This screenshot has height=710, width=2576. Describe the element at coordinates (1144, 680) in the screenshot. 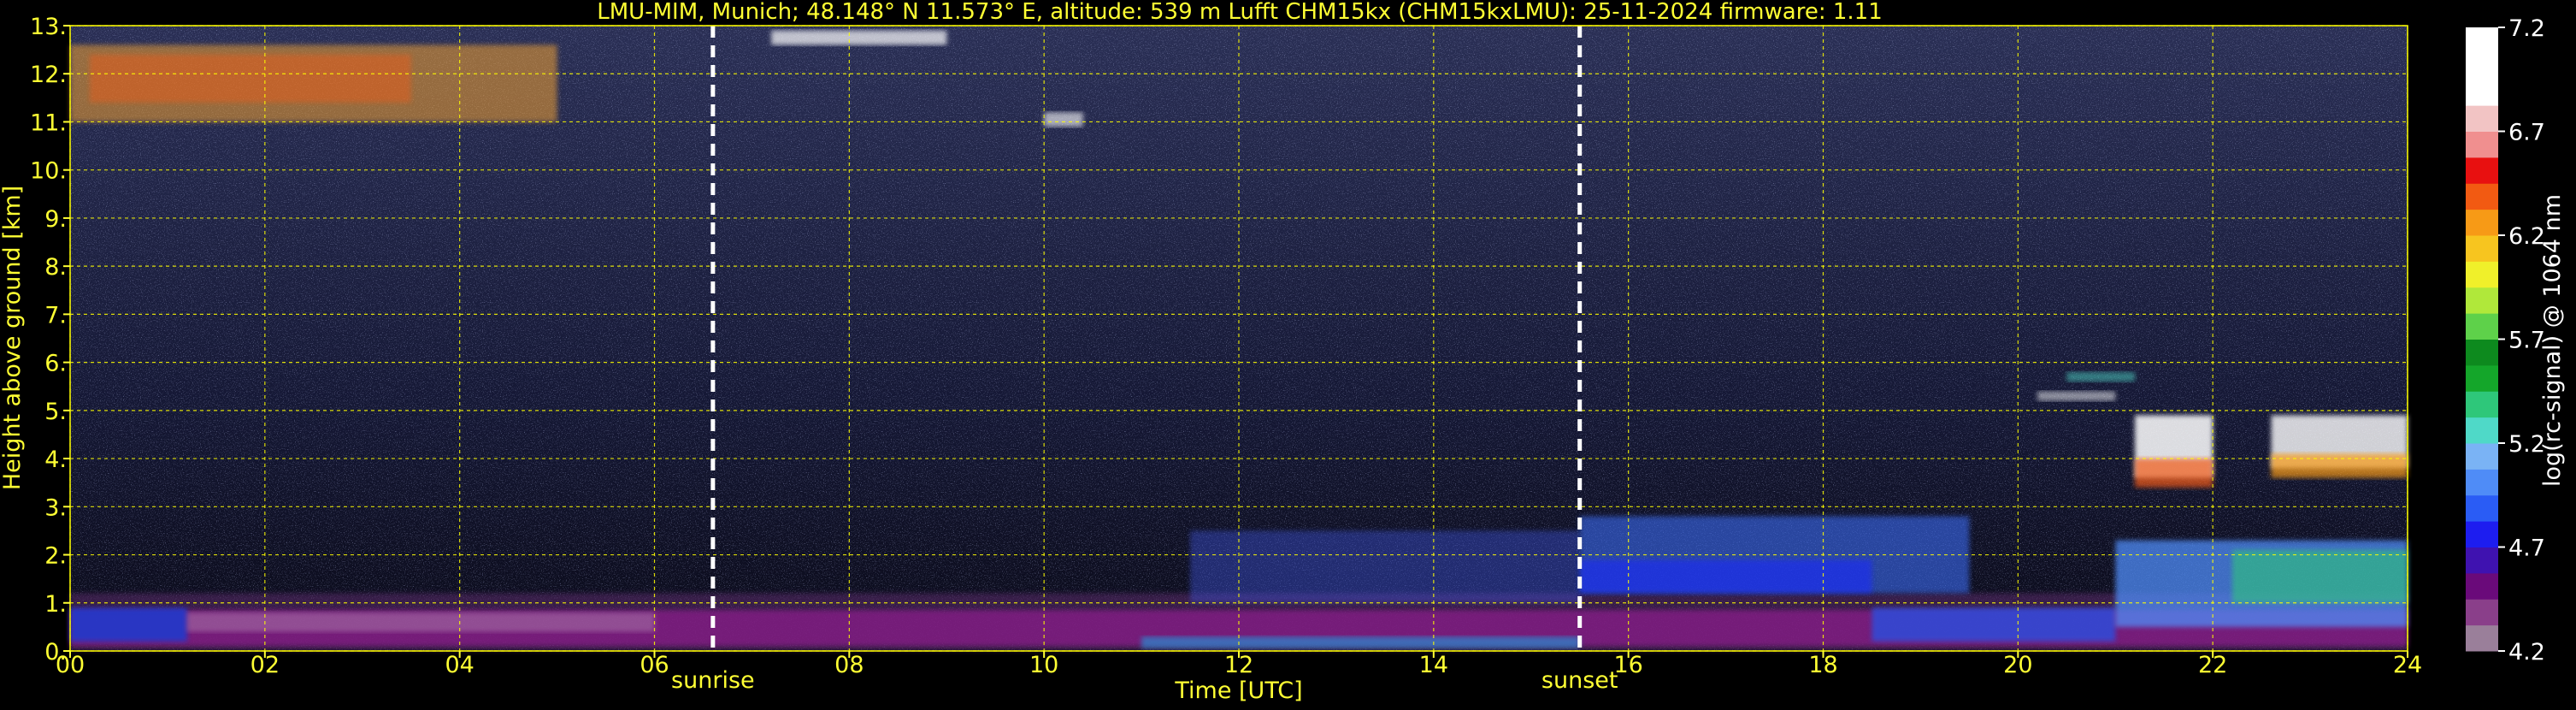

I see `event-labels: sunrise sunset` at that location.